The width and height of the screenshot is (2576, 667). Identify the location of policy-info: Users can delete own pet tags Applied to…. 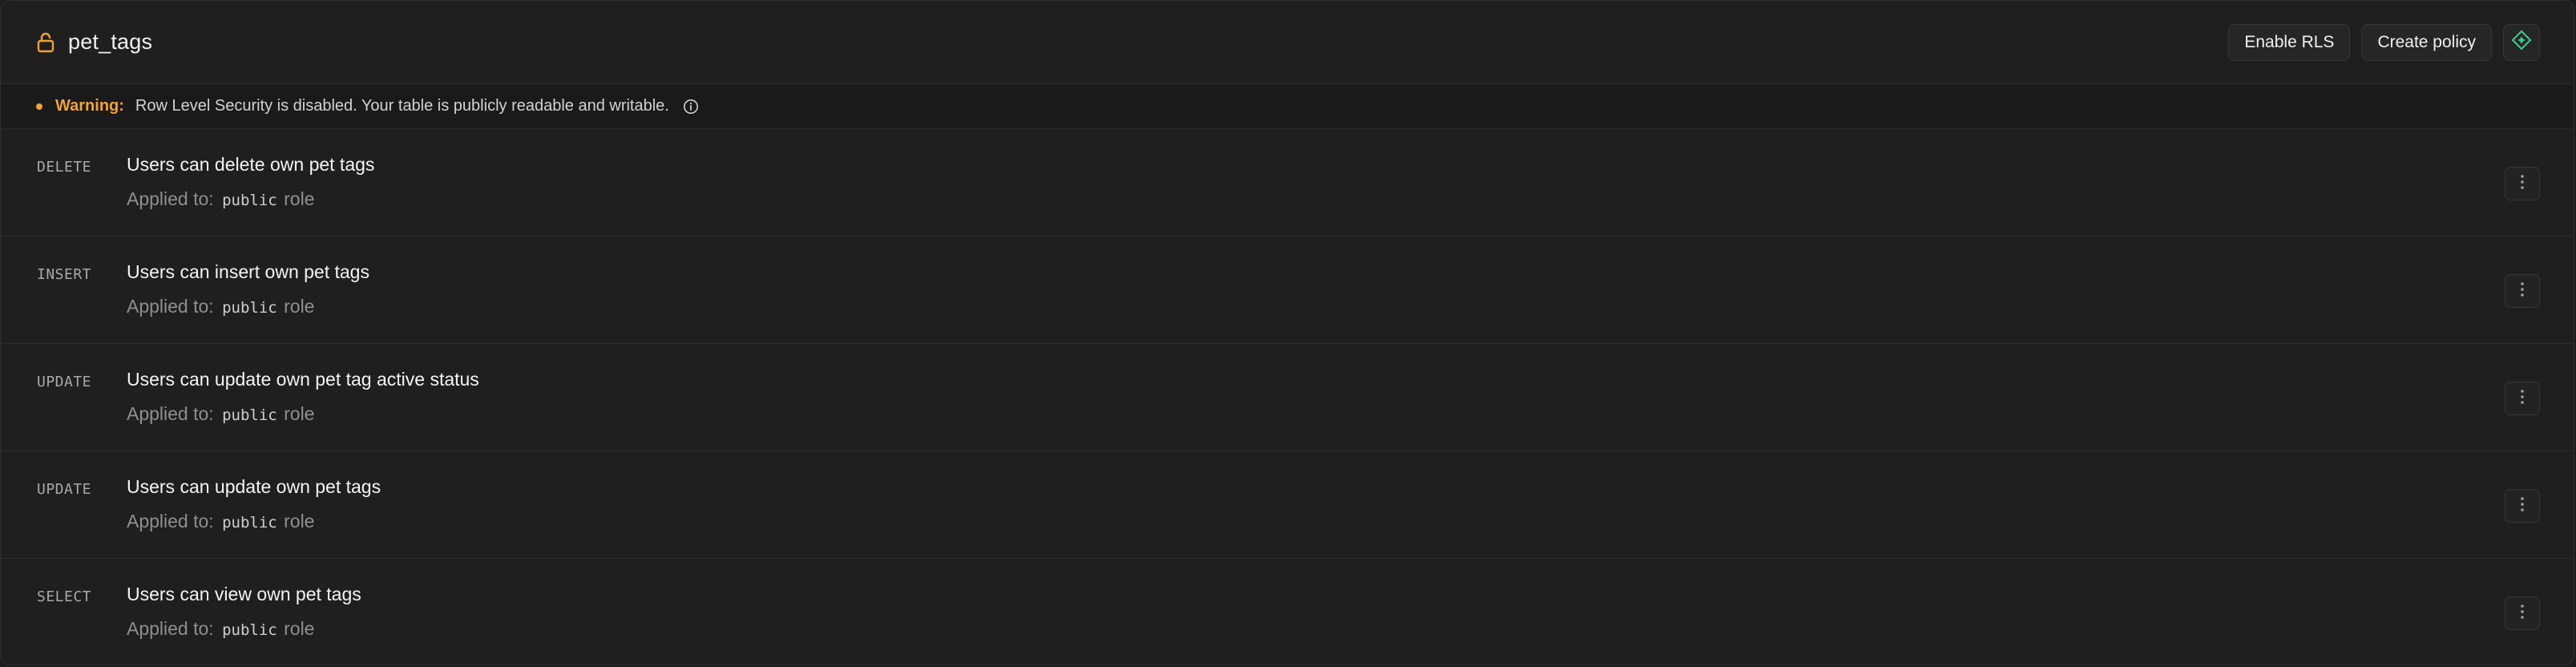
(250, 182).